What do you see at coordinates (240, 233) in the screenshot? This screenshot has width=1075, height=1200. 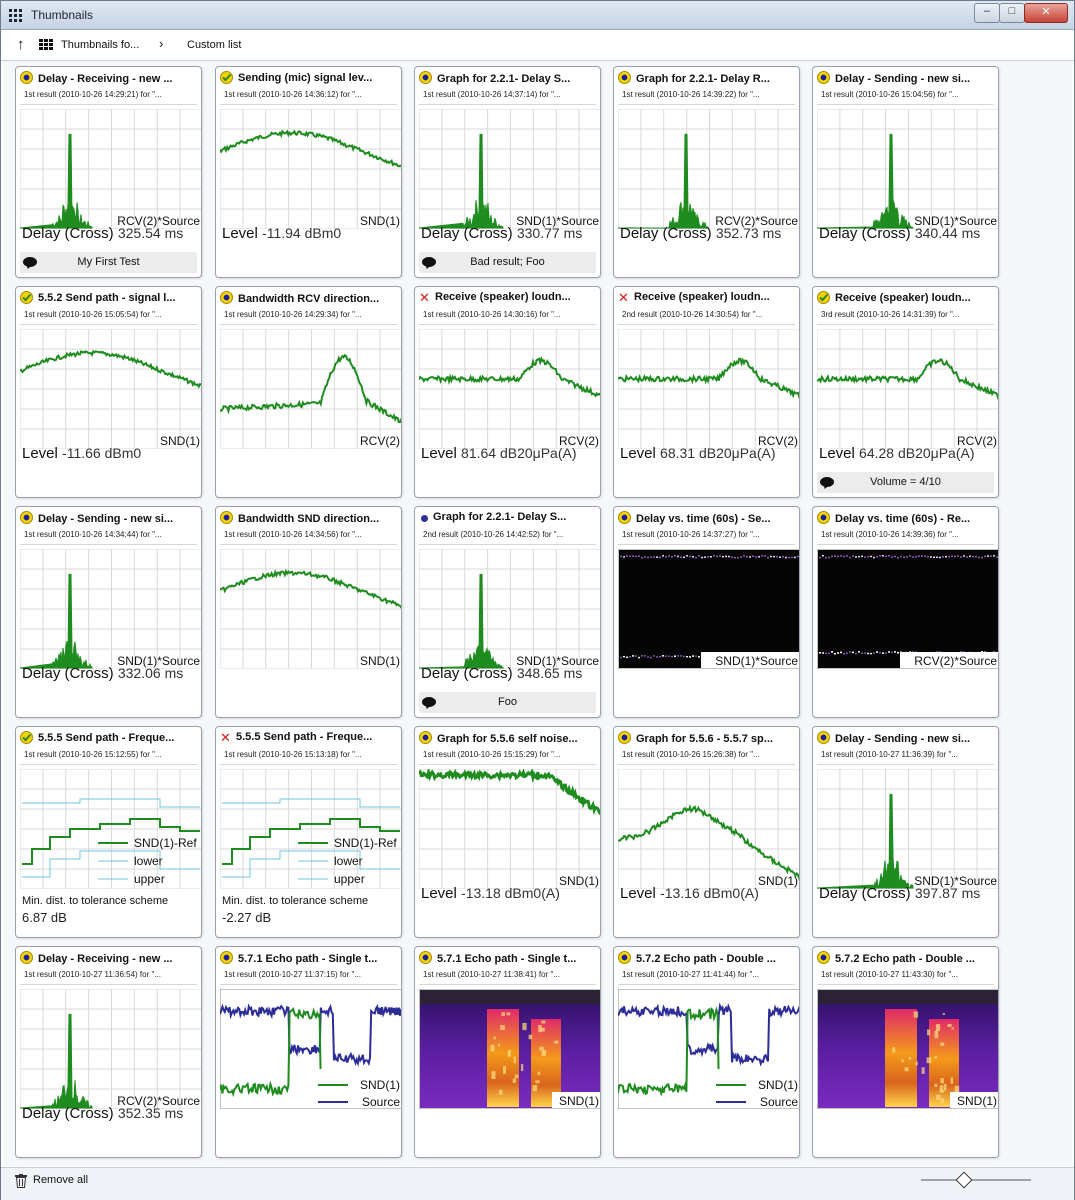 I see `measure-name: Level` at bounding box center [240, 233].